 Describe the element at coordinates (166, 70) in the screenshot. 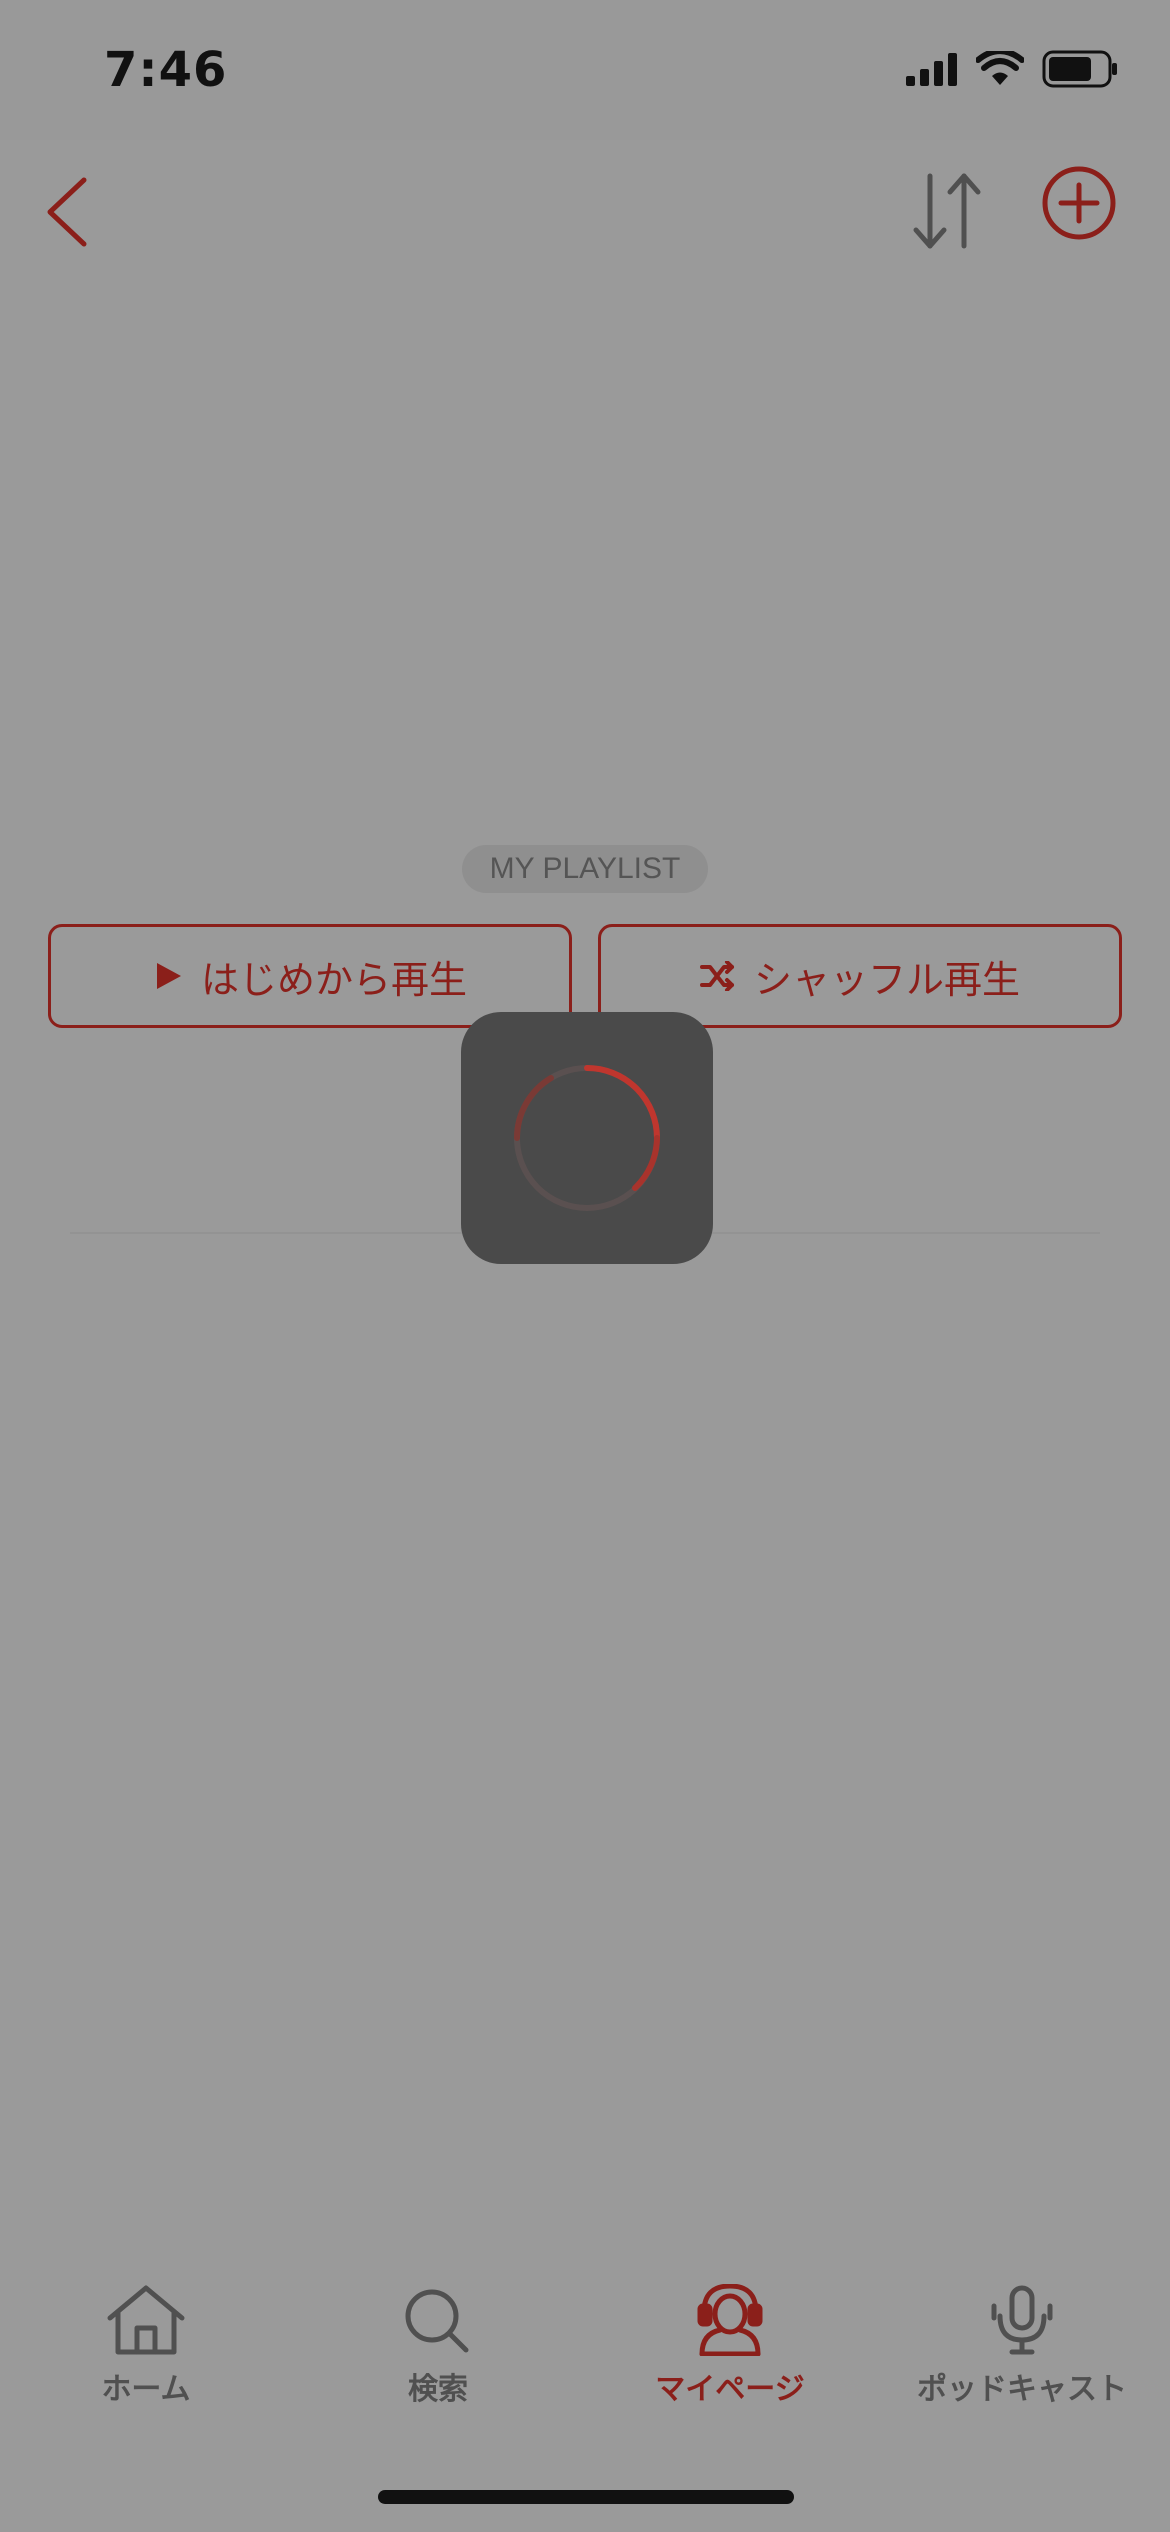

I see `status-time: 7:46` at that location.